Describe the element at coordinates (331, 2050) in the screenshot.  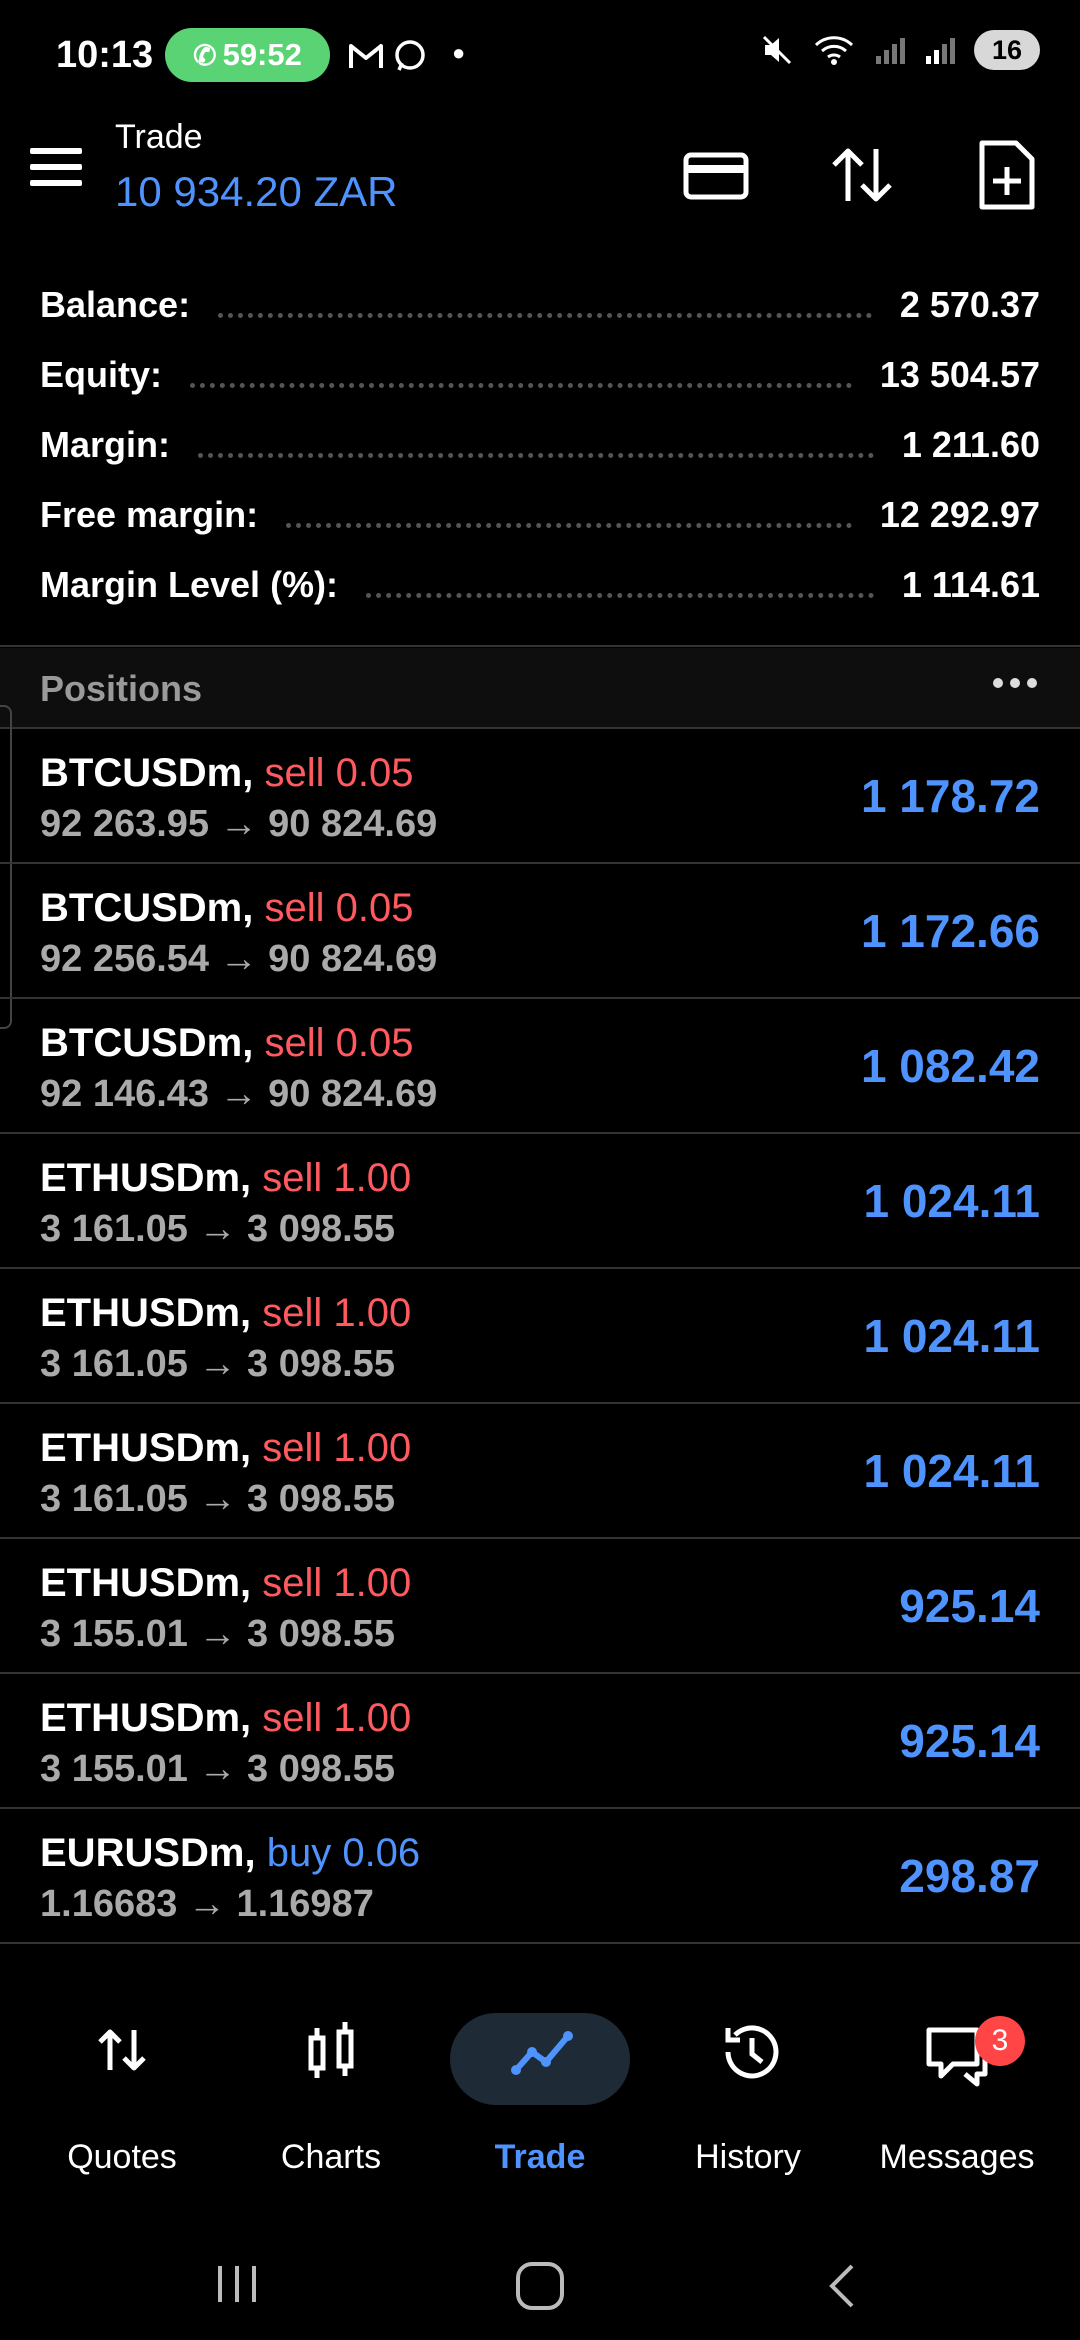
I see `candlestick-icon` at that location.